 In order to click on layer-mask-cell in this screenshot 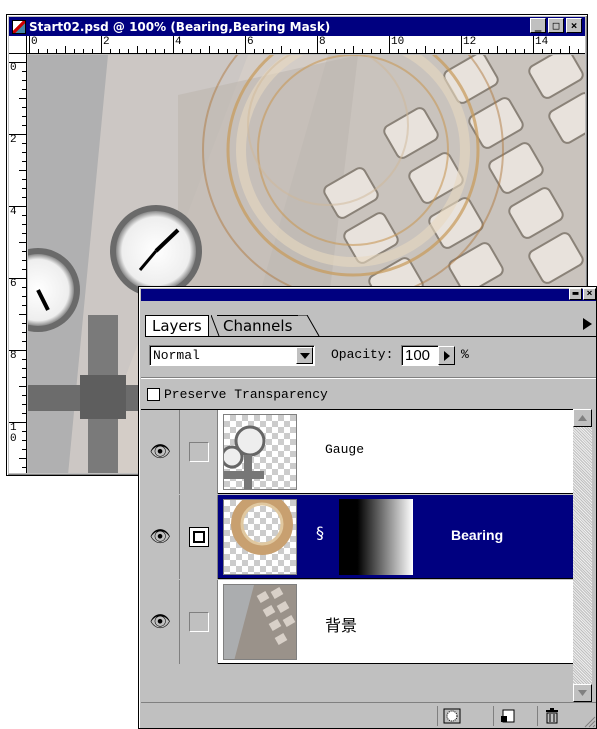, I will do `click(199, 537)`.